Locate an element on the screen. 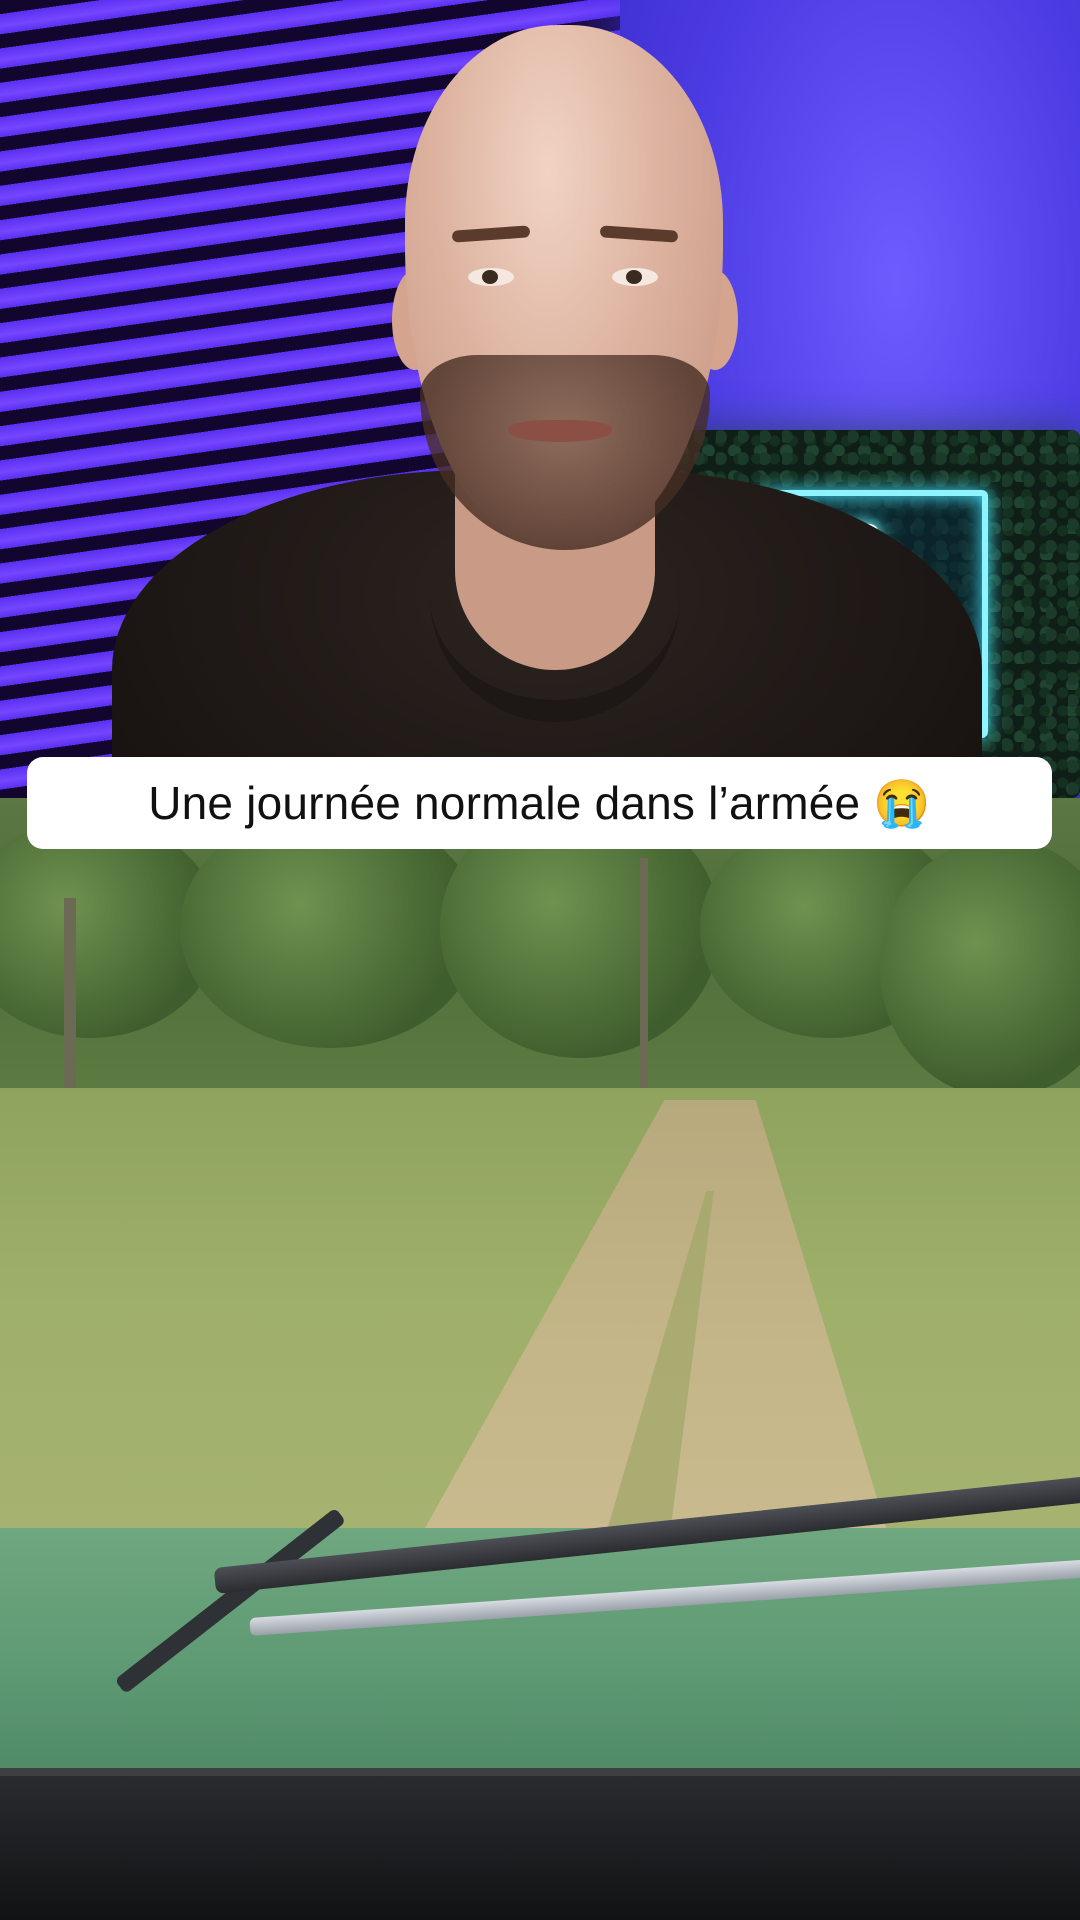 The width and height of the screenshot is (1080, 1920). right-eye is located at coordinates (635, 277).